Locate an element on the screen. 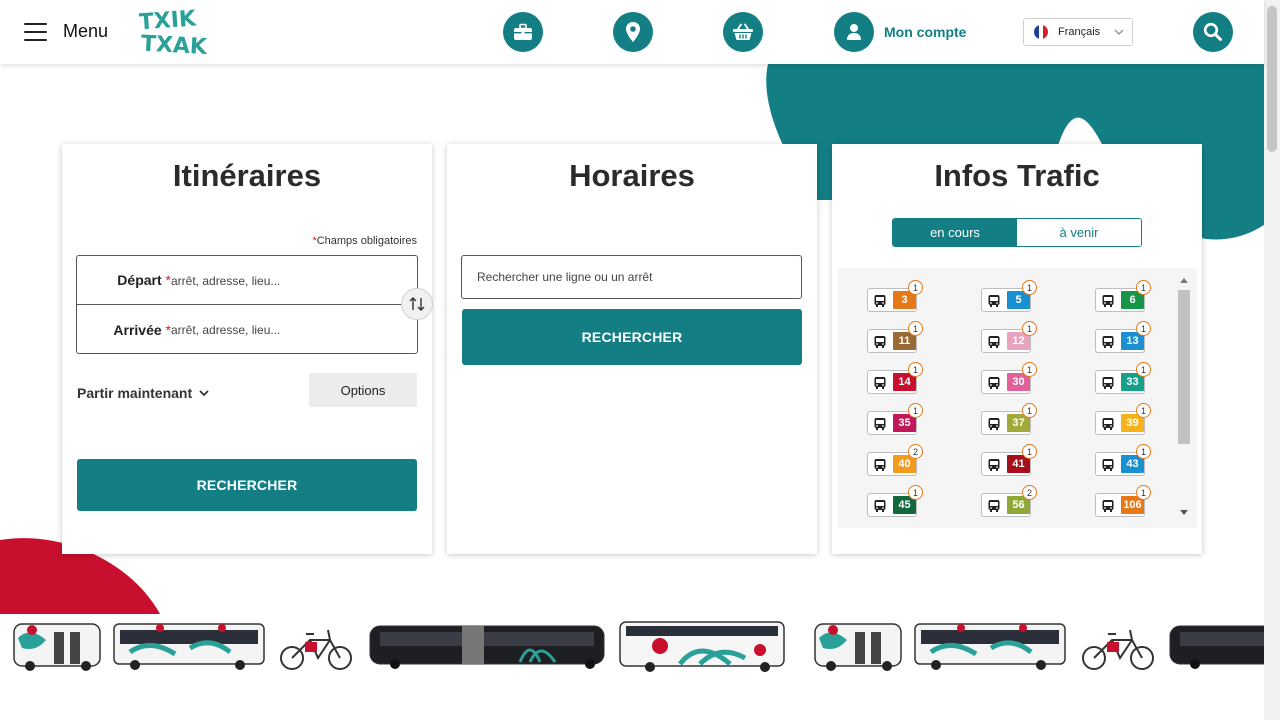  line-30-item: 30 1 is located at coordinates (1009, 378).